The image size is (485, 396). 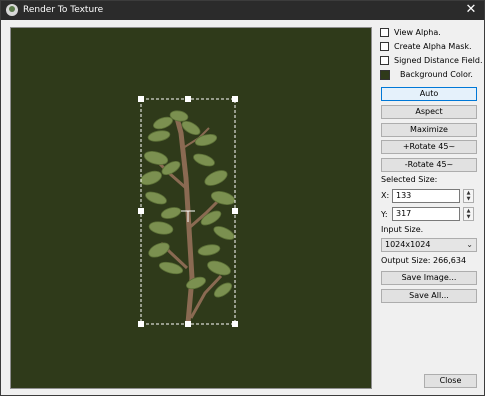 What do you see at coordinates (235, 99) in the screenshot?
I see `handle-top-right` at bounding box center [235, 99].